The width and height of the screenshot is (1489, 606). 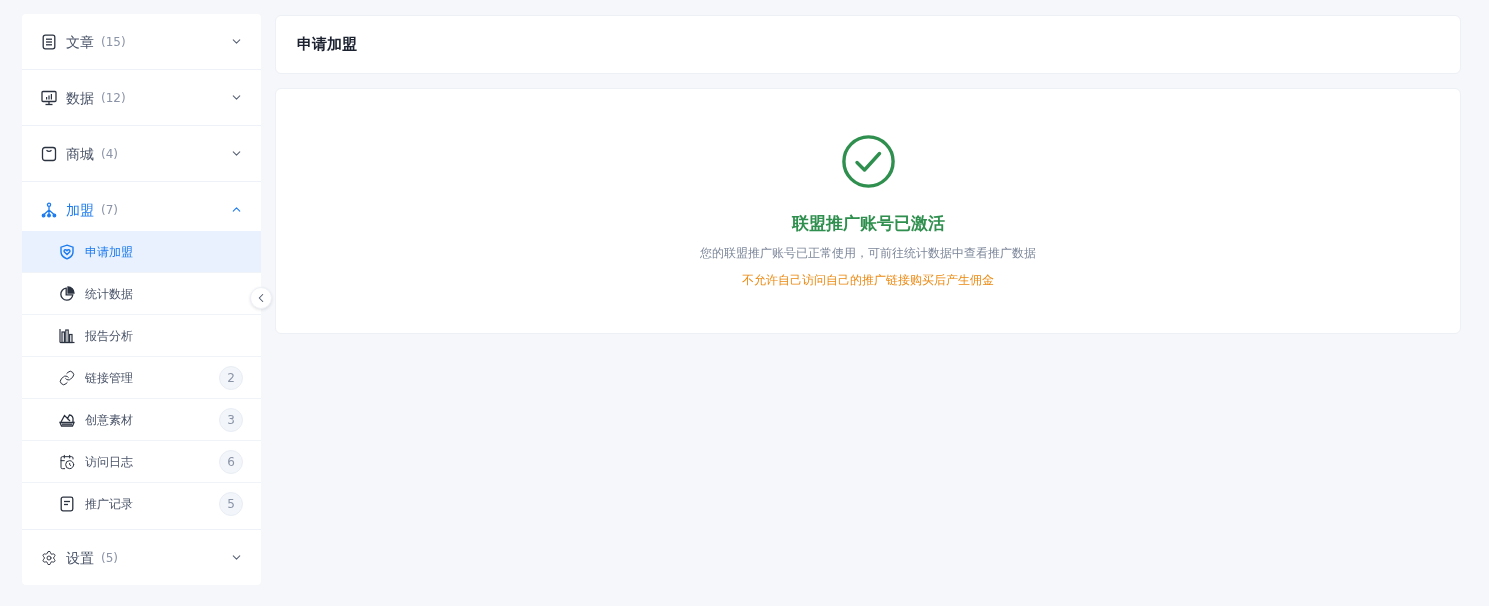 What do you see at coordinates (109, 461) in the screenshot?
I see `submenu-label: 访问日志` at bounding box center [109, 461].